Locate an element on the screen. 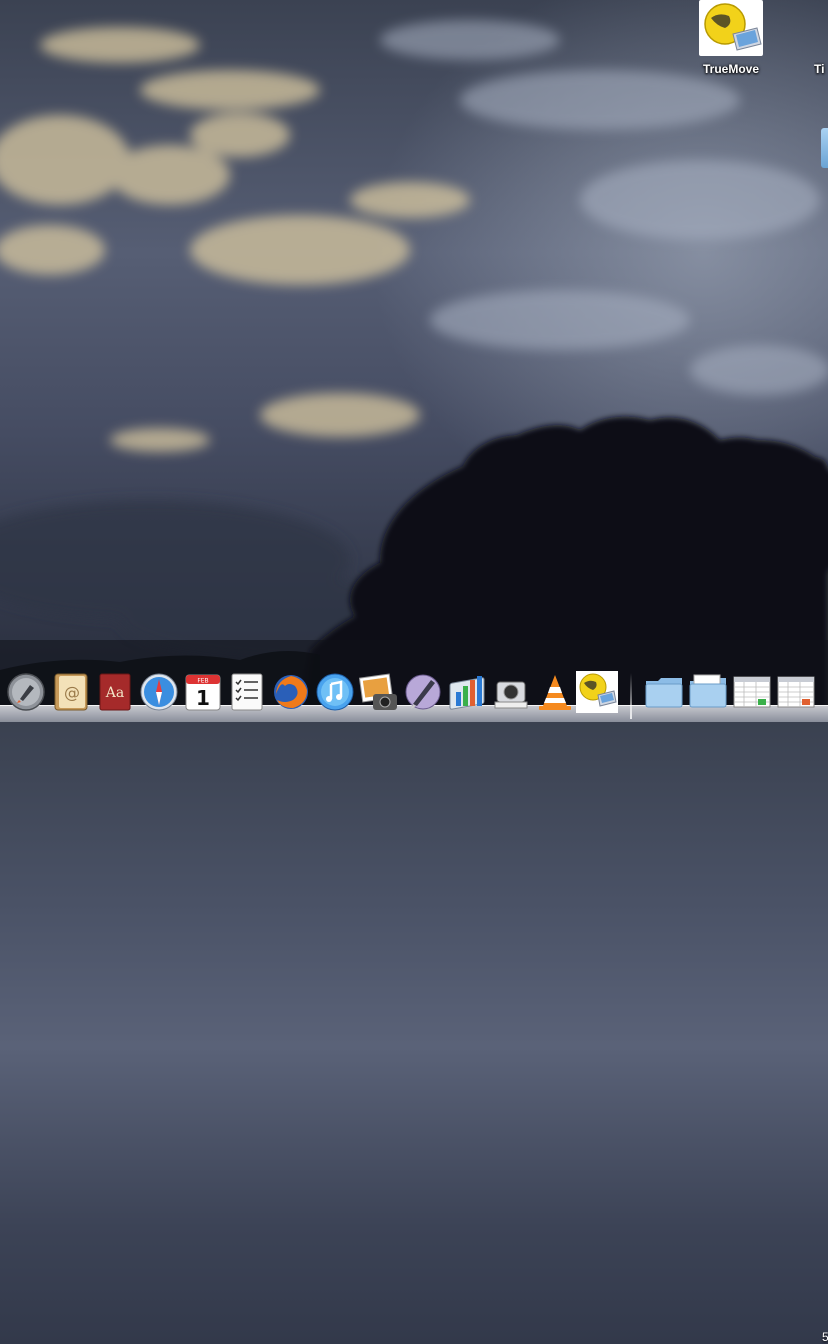 The width and height of the screenshot is (828, 1344). numbers-chart-icon is located at coordinates (467, 693).